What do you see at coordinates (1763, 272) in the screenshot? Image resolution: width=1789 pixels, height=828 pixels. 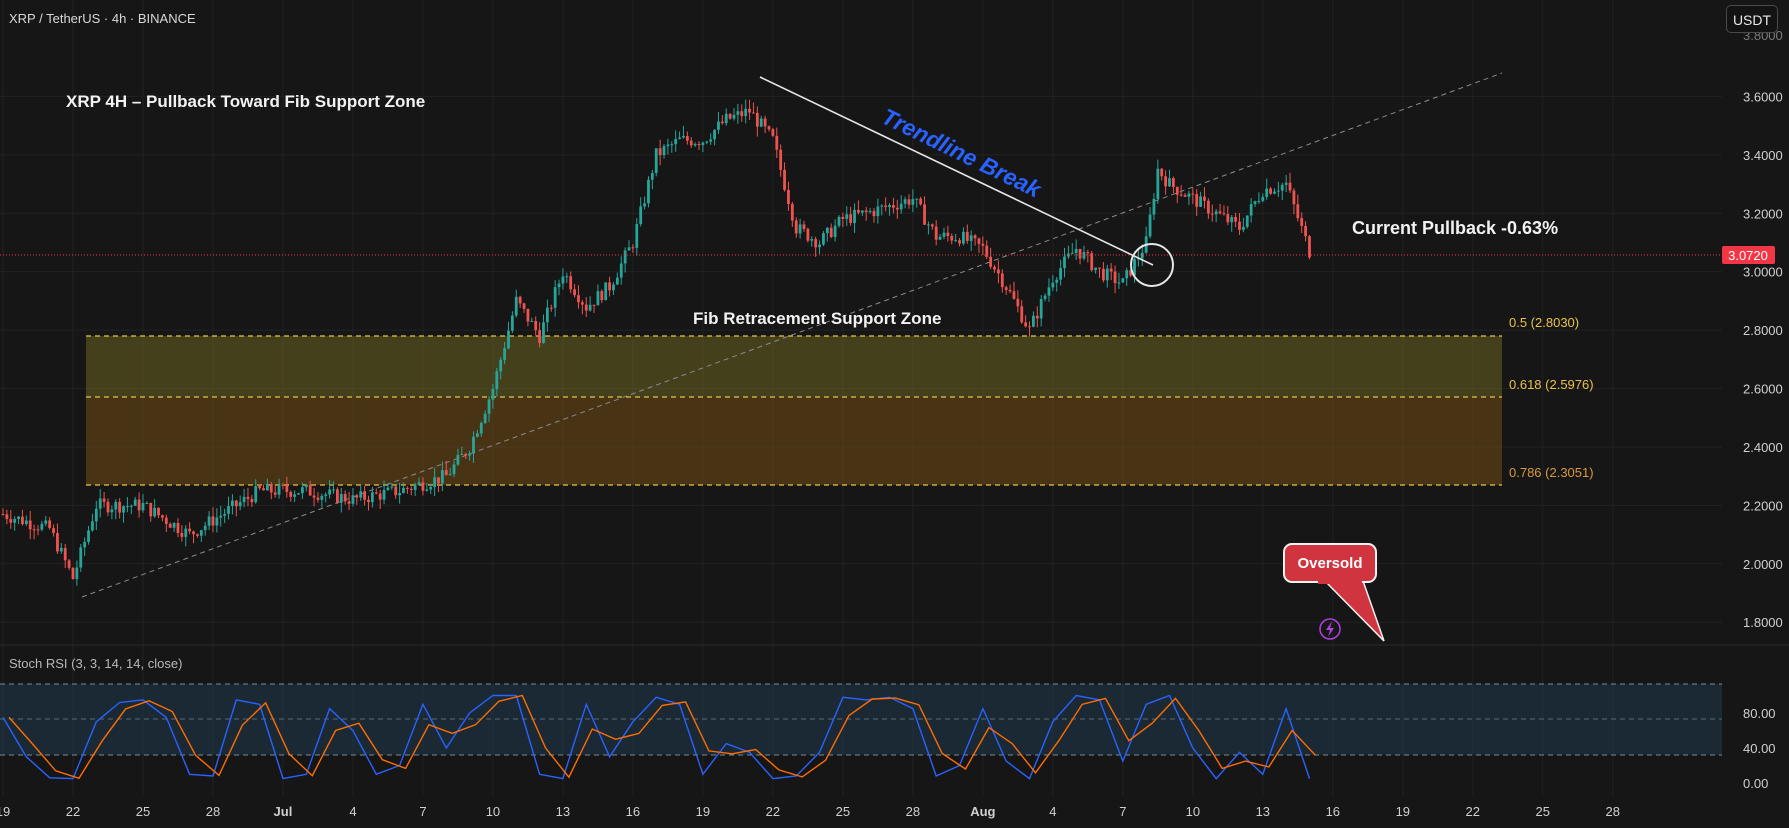 I see `price-tick-label: 3.0000` at bounding box center [1763, 272].